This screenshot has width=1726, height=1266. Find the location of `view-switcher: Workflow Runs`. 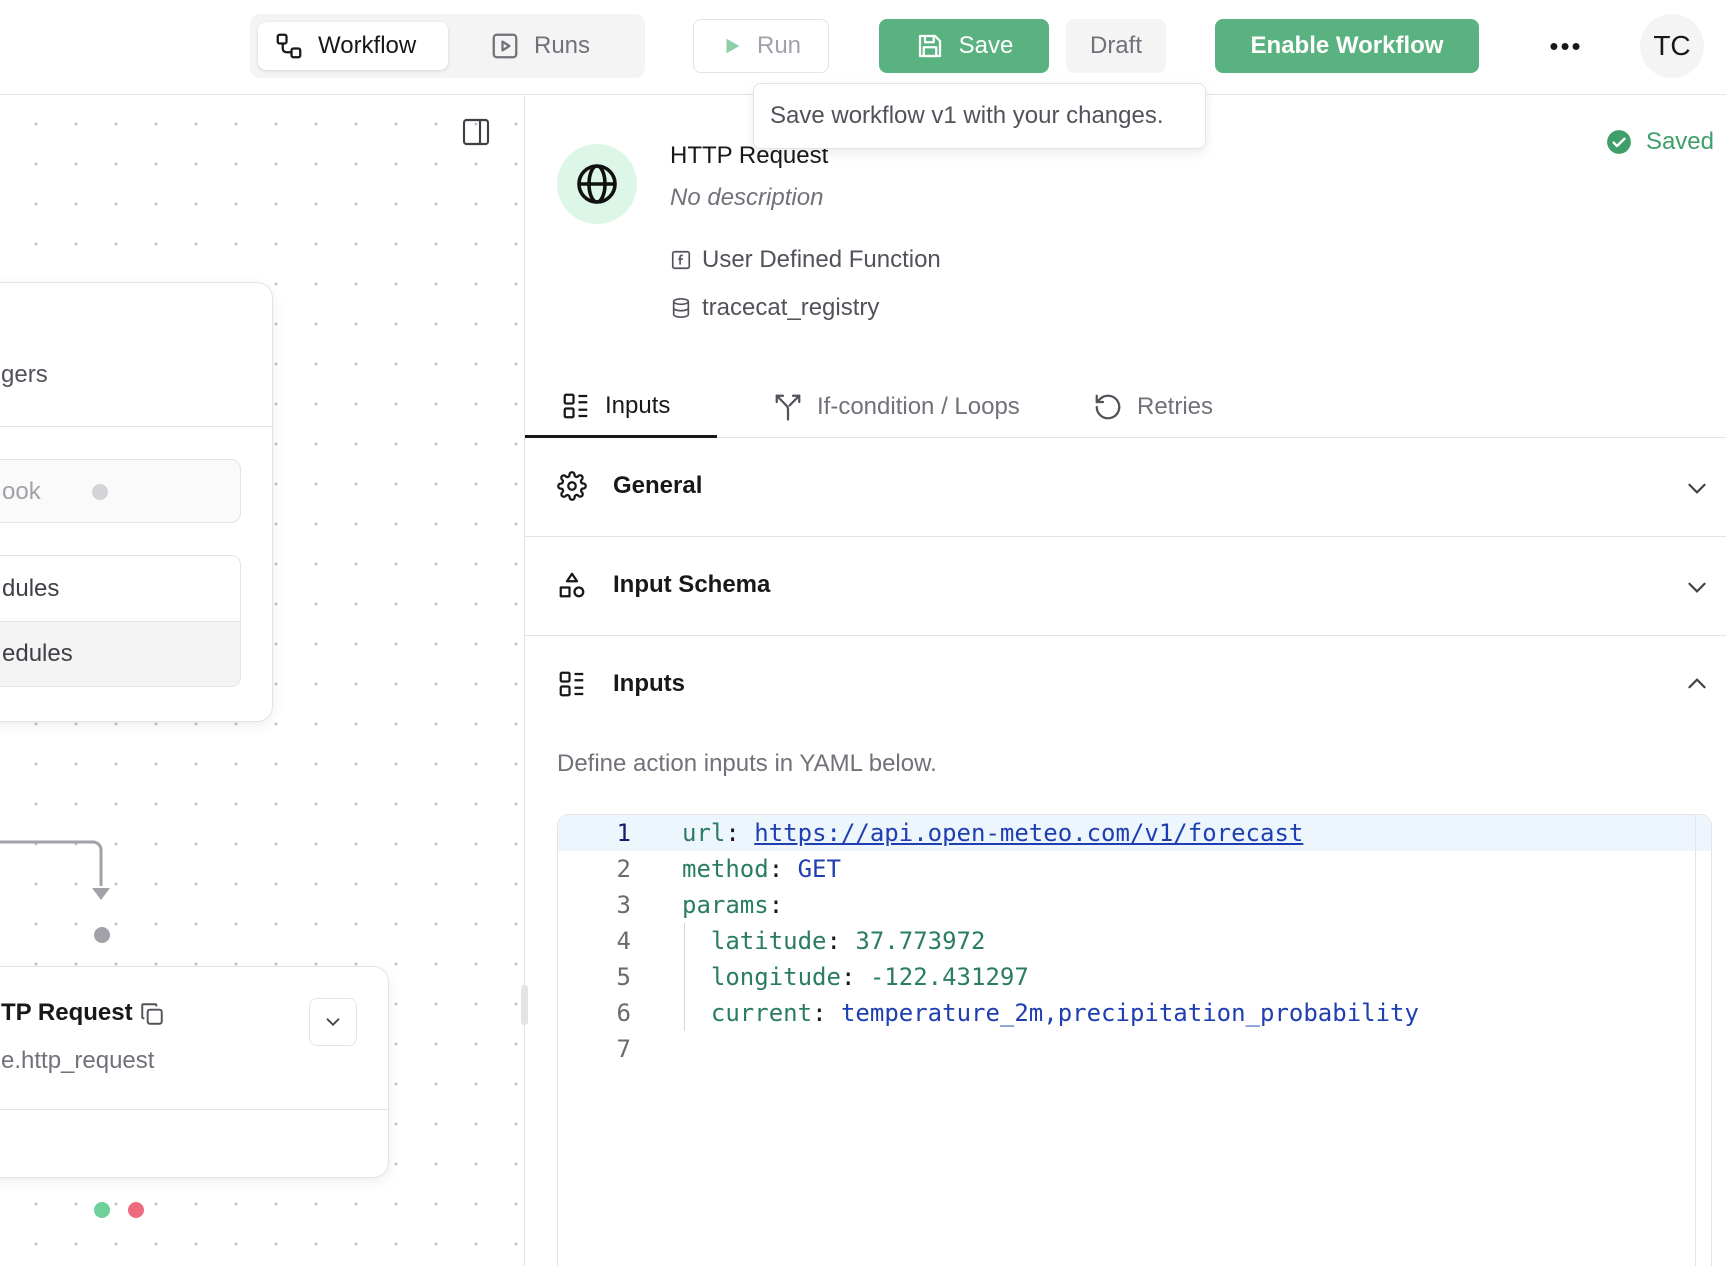

view-switcher: Workflow Runs is located at coordinates (447, 46).